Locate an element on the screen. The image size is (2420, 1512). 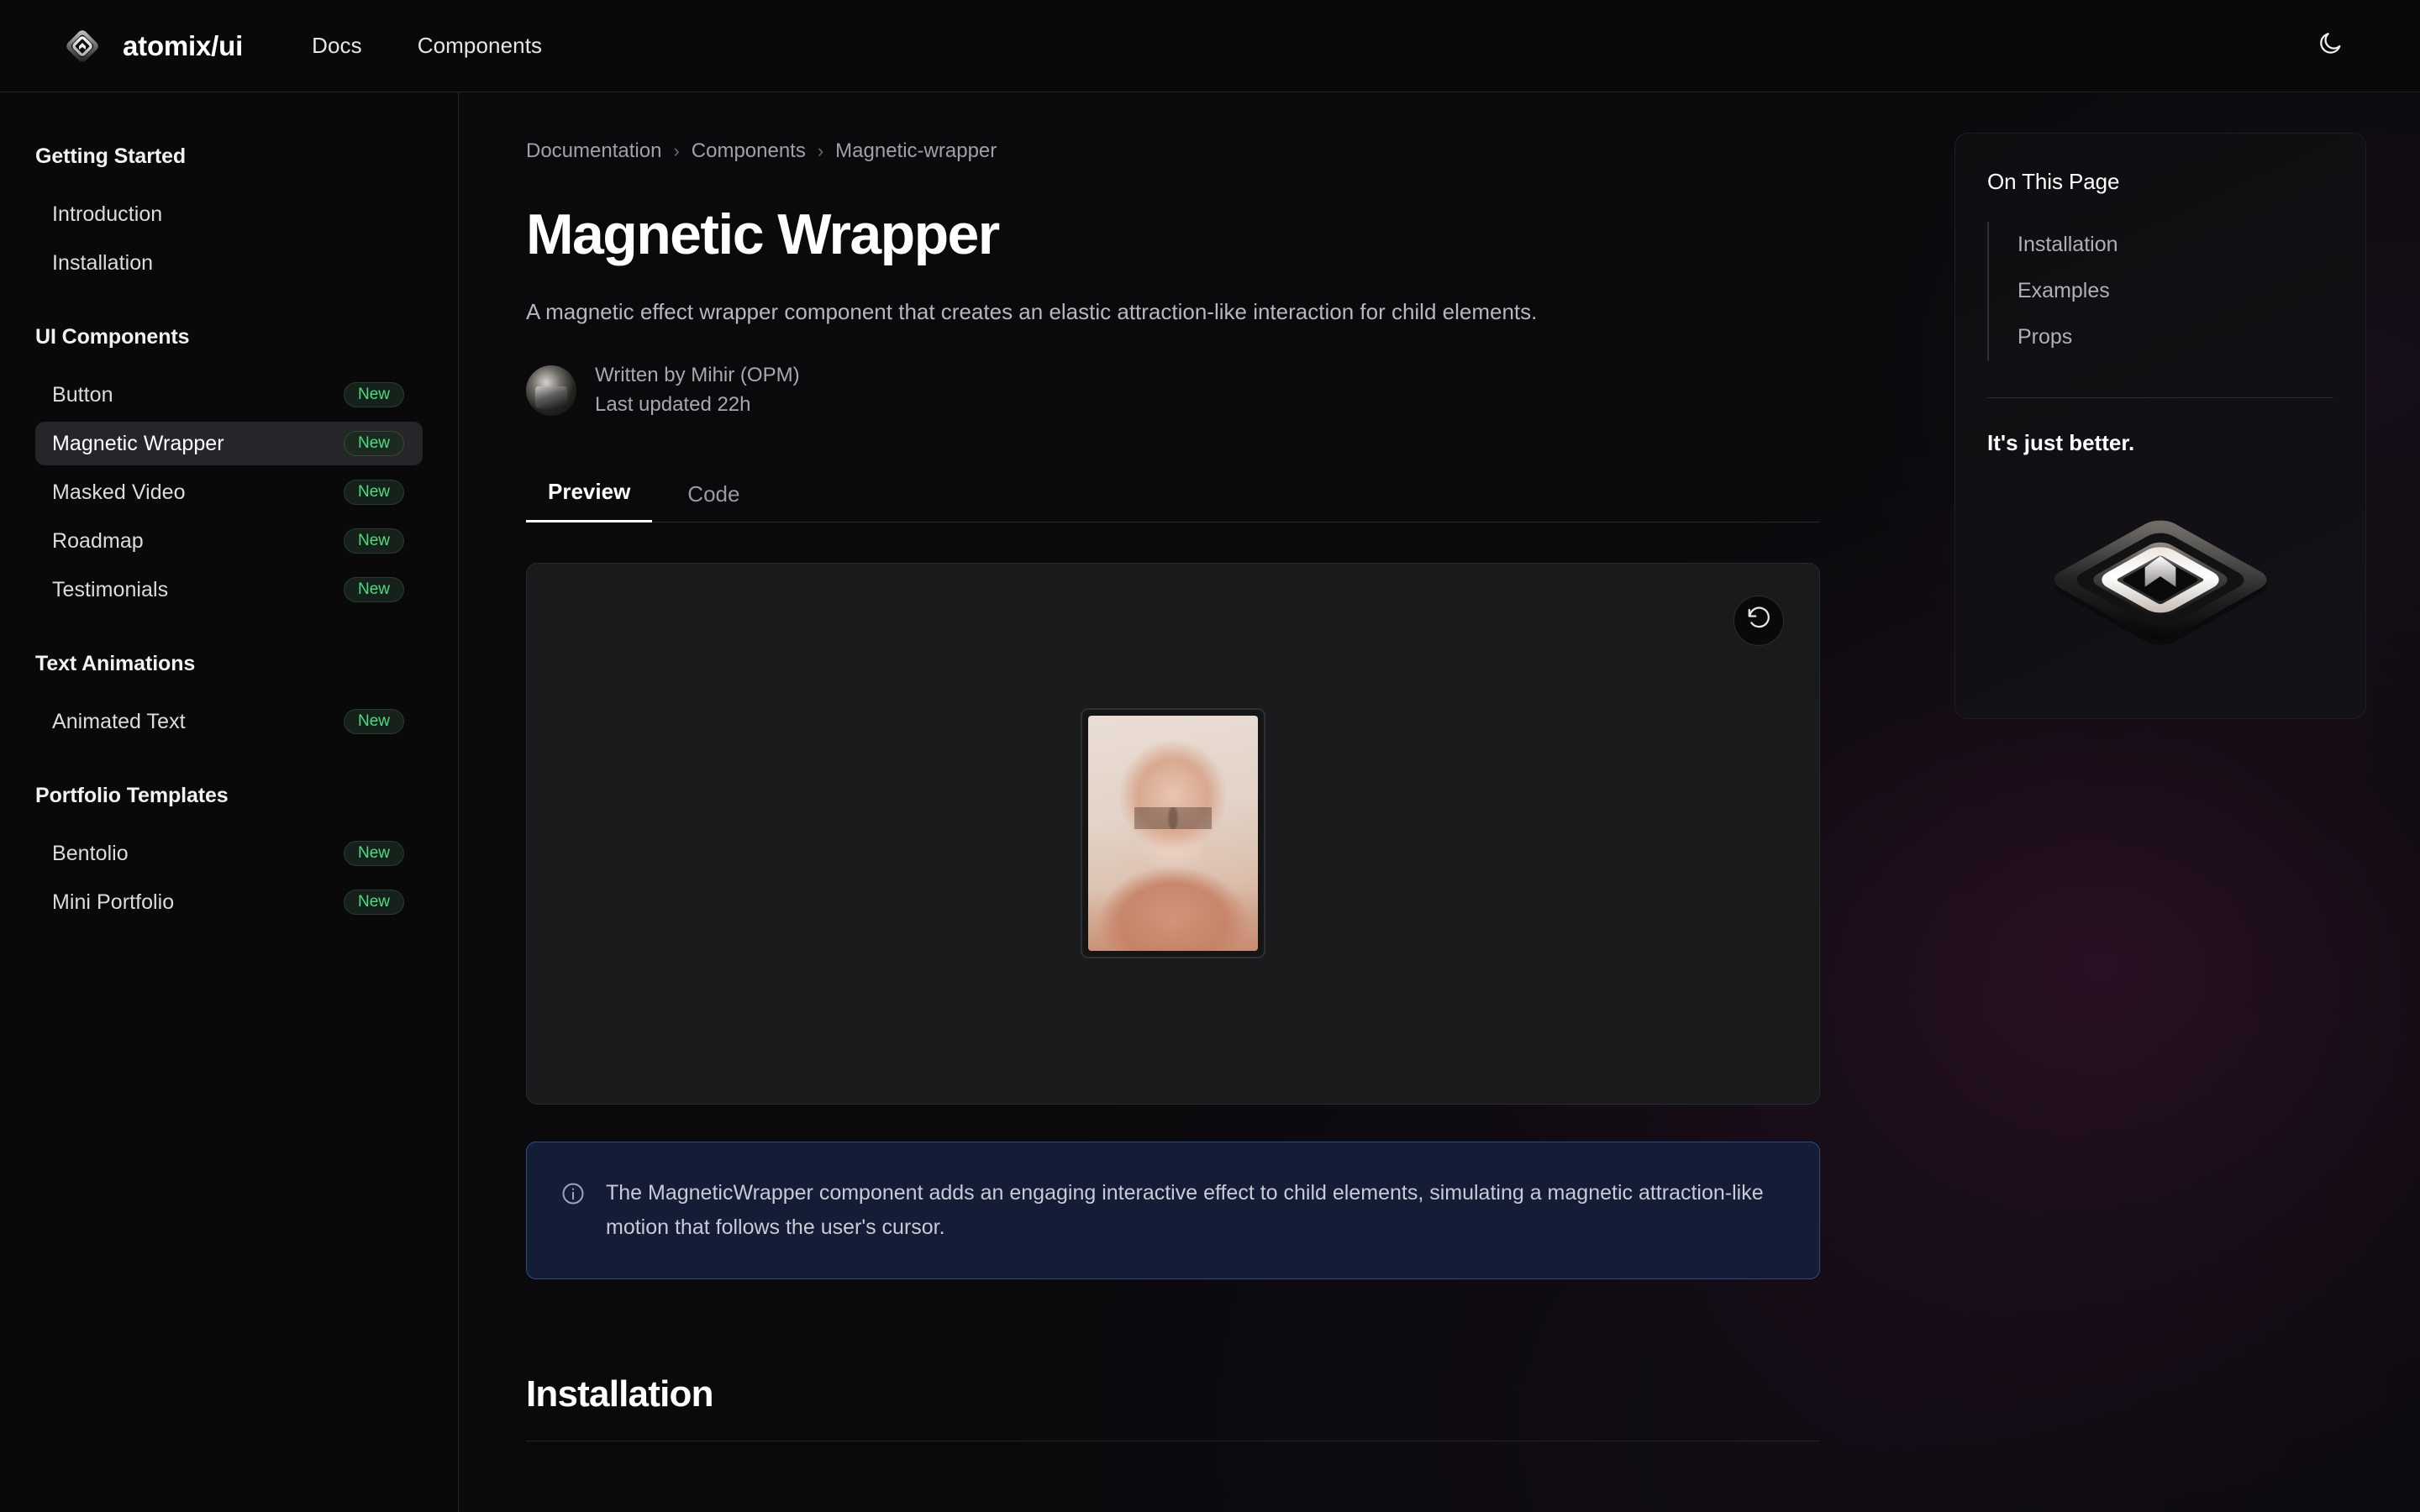
primary-nav: Docs Components is located at coordinates (427, 46).